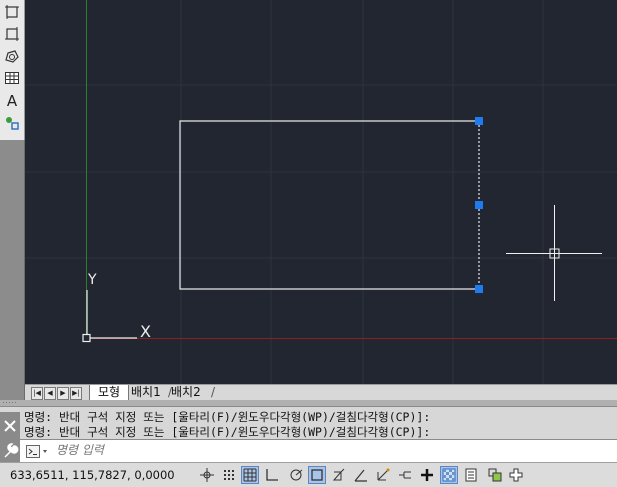 The image size is (617, 487). Describe the element at coordinates (37, 393) in the screenshot. I see `first-tab-button: |◀` at that location.